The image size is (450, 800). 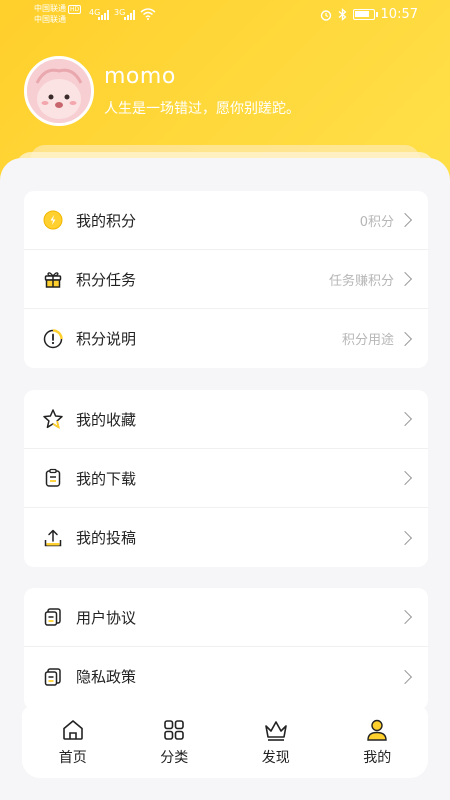 What do you see at coordinates (53, 279) in the screenshot?
I see `gift-icon` at bounding box center [53, 279].